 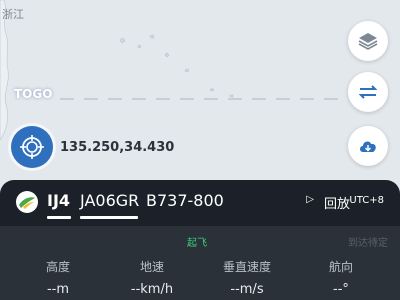 I want to click on timezone-label: UTC+8, so click(x=366, y=200).